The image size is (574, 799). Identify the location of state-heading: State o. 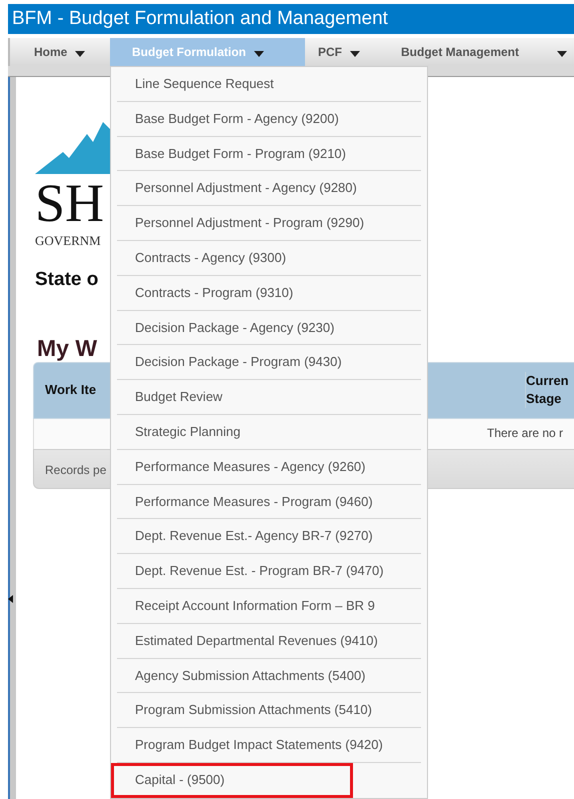
(66, 280).